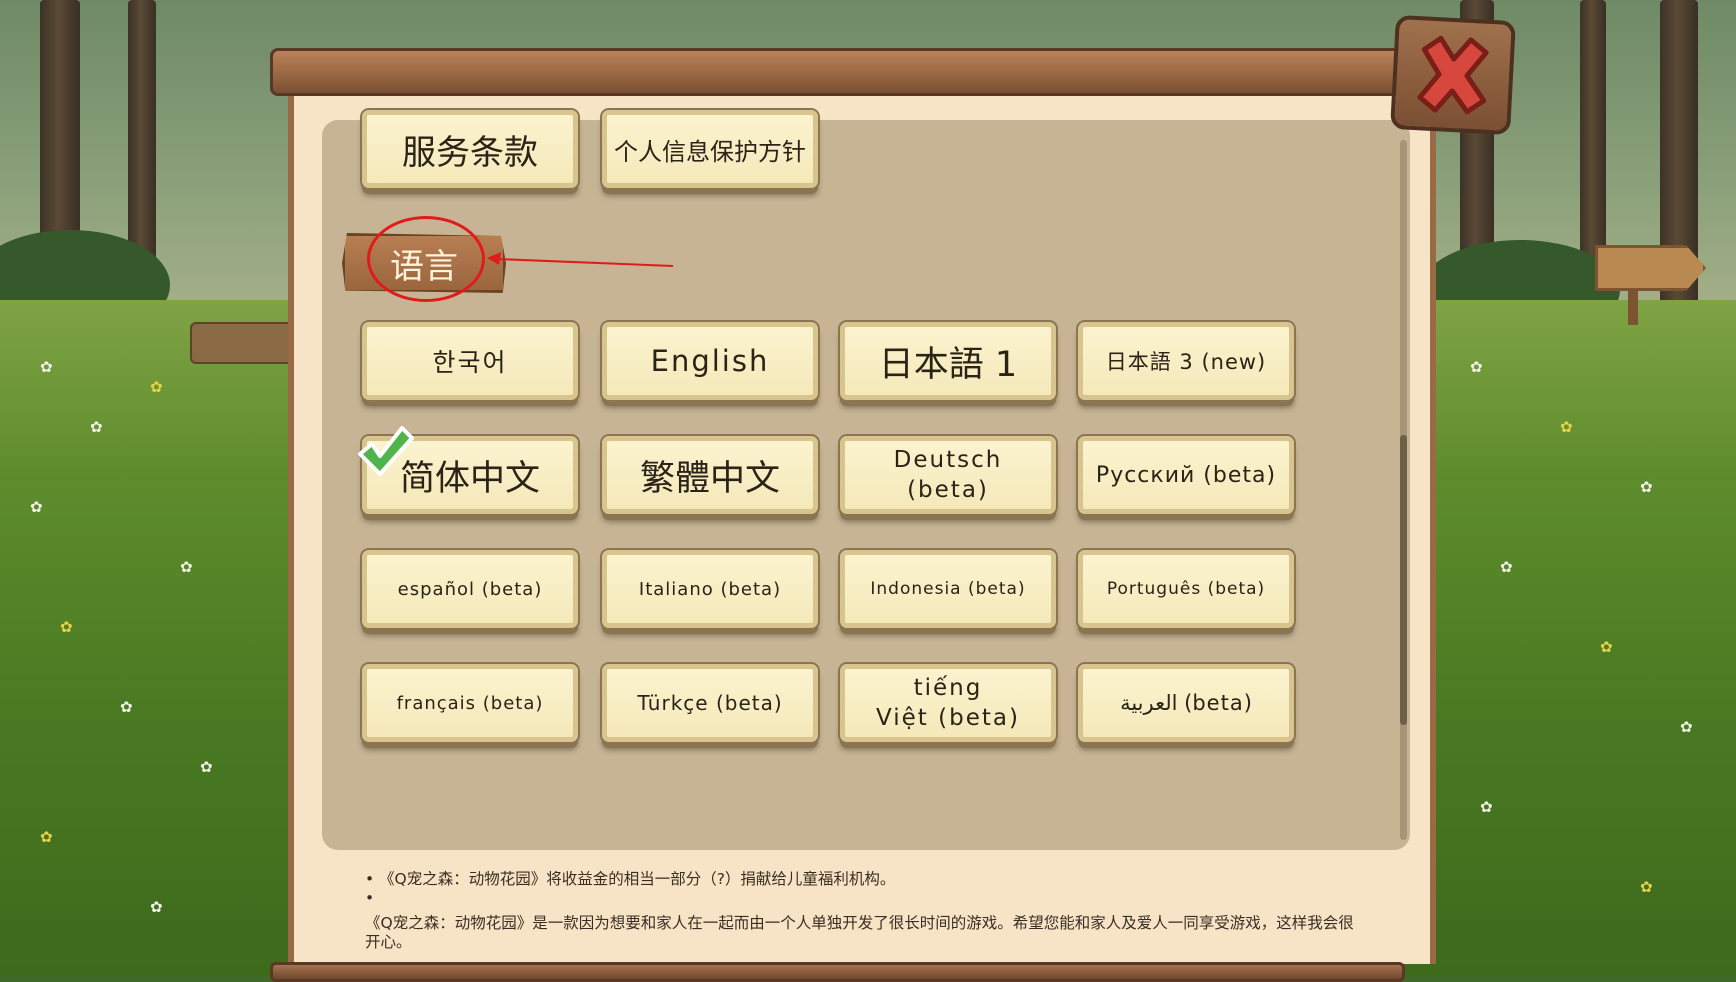 The height and width of the screenshot is (982, 1736). What do you see at coordinates (948, 475) in the screenshot?
I see `language-german-button: Deutsch (beta)` at bounding box center [948, 475].